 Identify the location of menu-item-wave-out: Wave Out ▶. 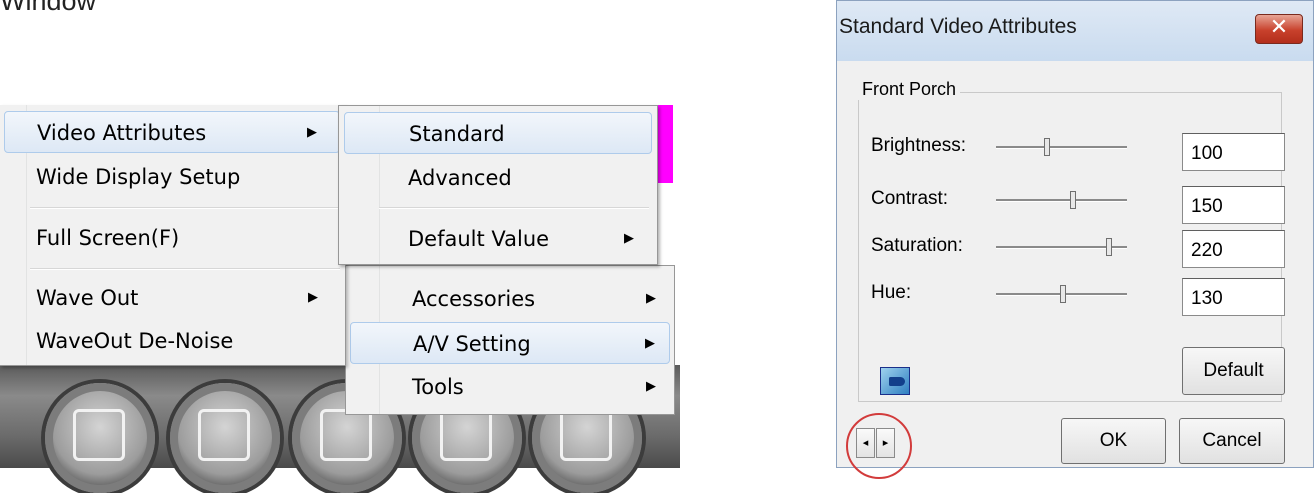
(172, 298).